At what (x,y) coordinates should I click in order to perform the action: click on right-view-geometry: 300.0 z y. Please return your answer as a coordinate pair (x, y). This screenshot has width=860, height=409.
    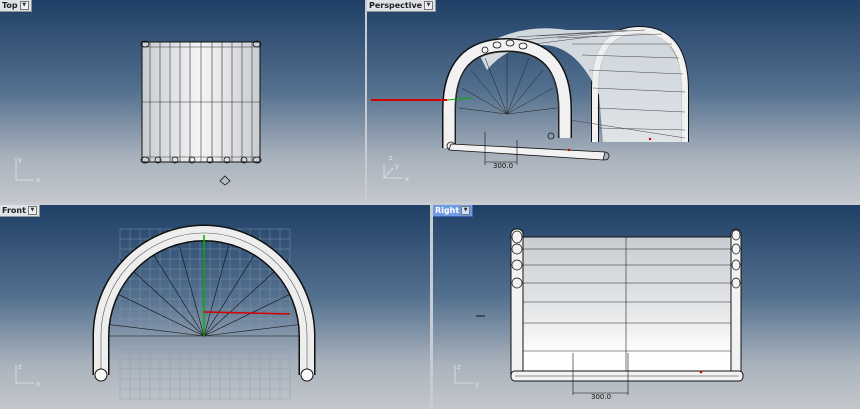
    Looking at the image, I should click on (599, 314).